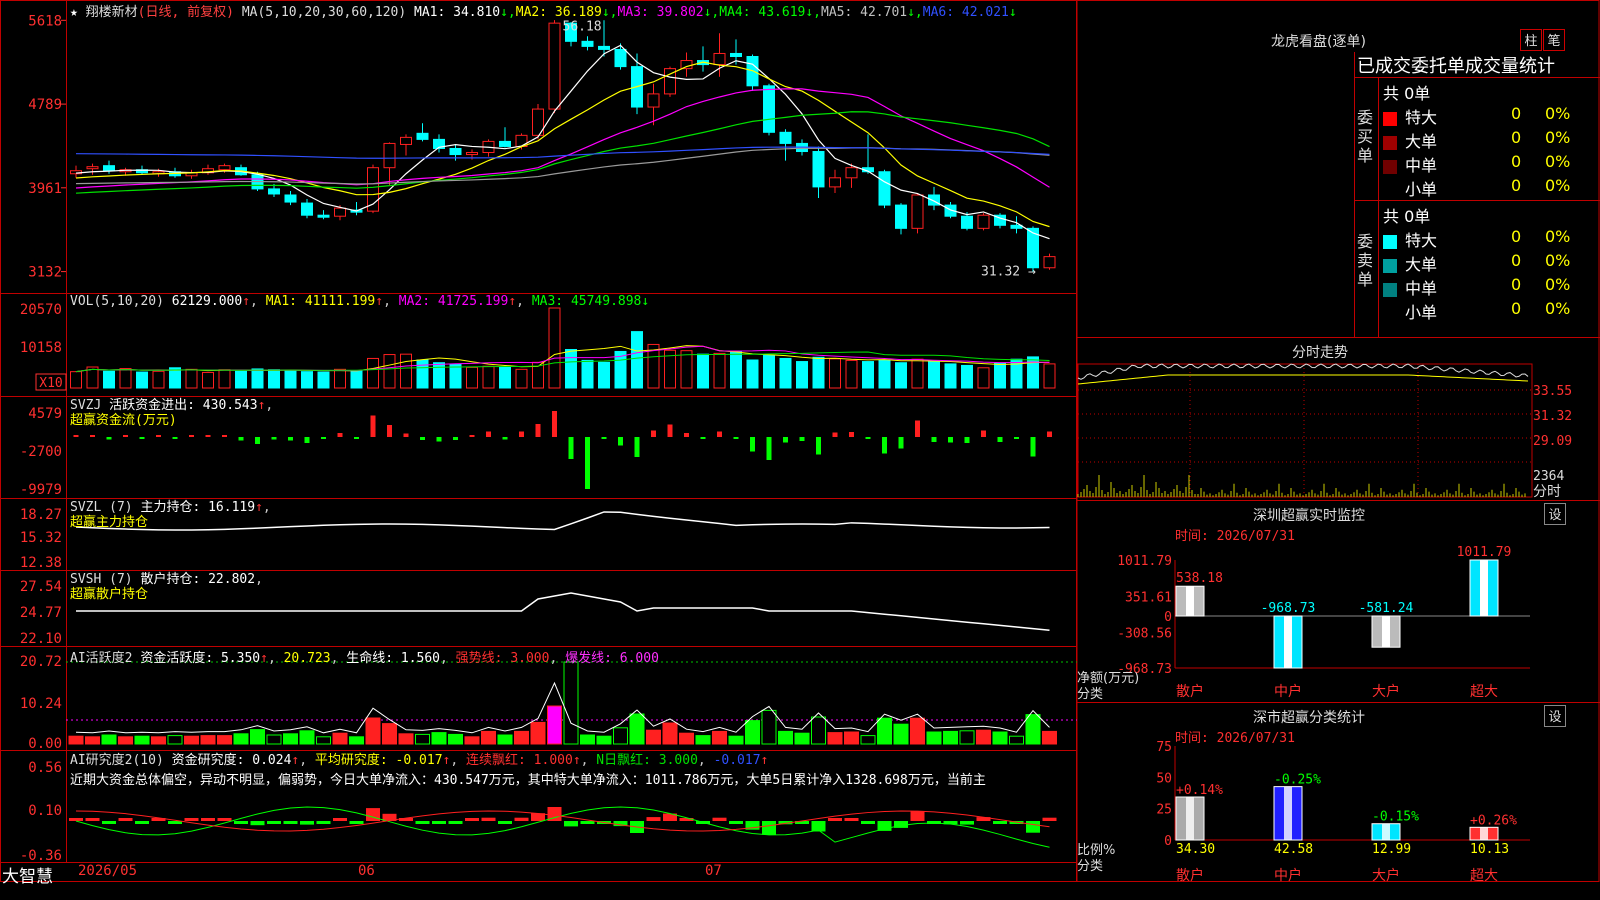 This screenshot has height=900, width=1600. Describe the element at coordinates (1547, 492) in the screenshot. I see `intraday-suffix: 分时` at that location.